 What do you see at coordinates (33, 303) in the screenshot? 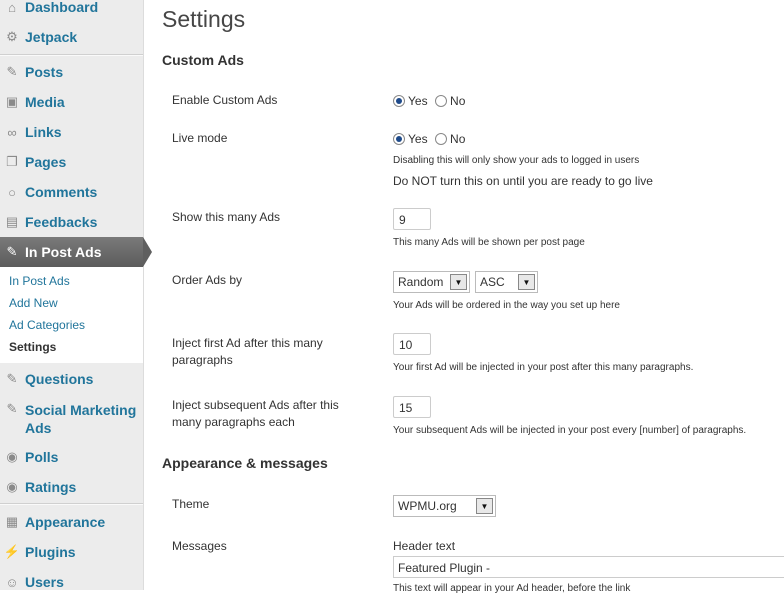
I see `submenu-add-new: Add New` at bounding box center [33, 303].